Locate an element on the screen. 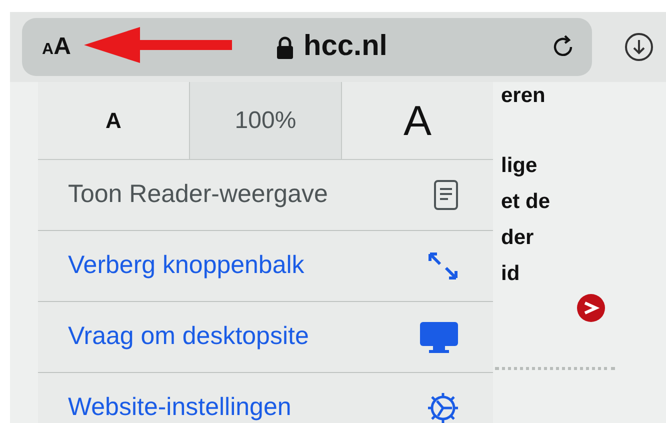 The height and width of the screenshot is (423, 666). page-text: id is located at coordinates (510, 274).